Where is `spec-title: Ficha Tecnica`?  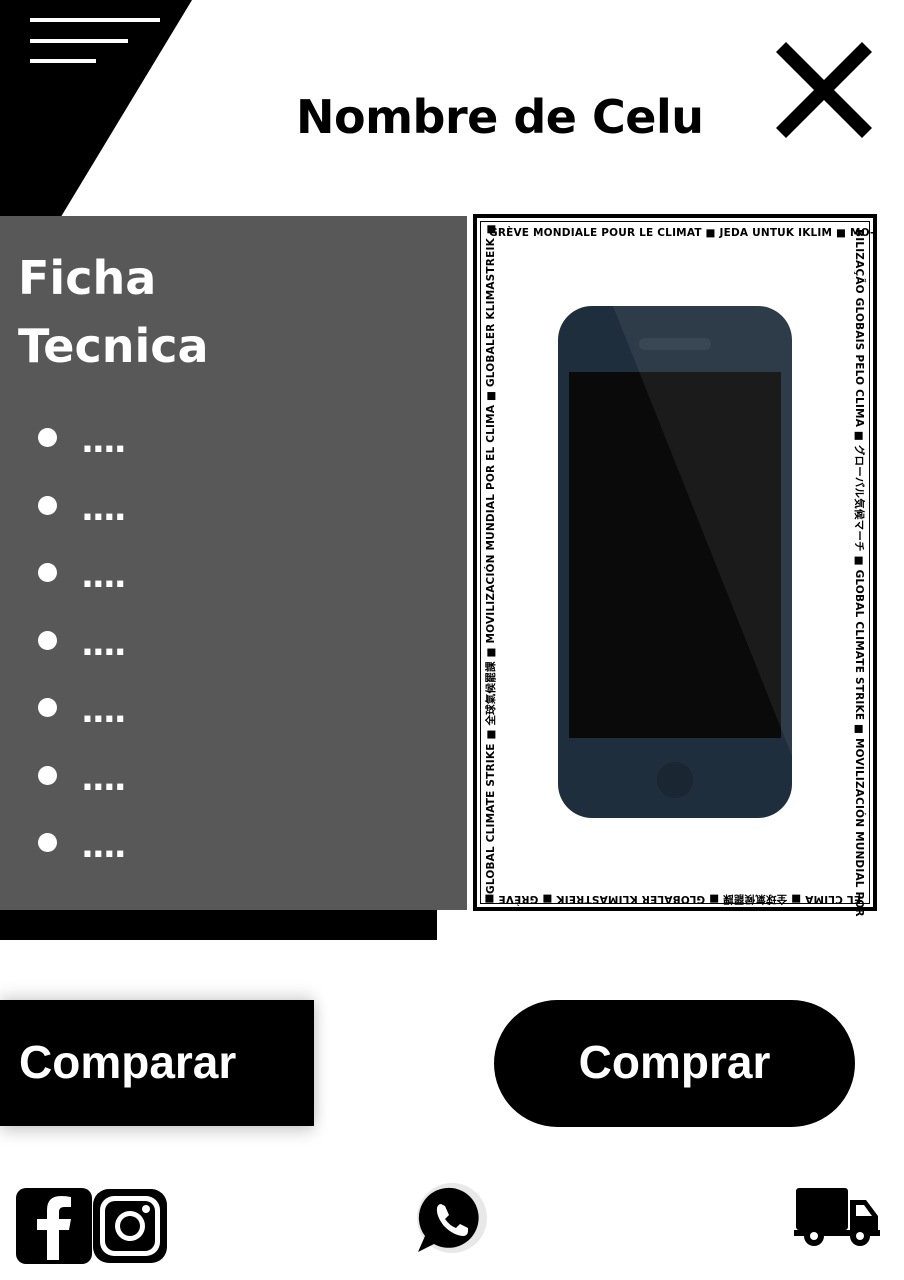 spec-title: Ficha Tecnica is located at coordinates (113, 312).